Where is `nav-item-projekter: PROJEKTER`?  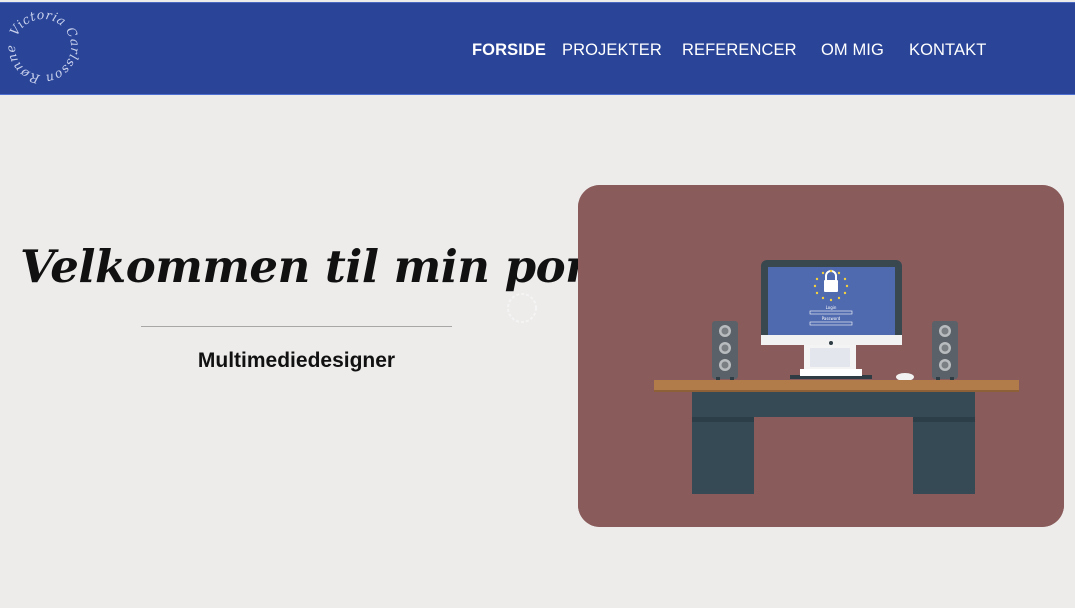 nav-item-projekter: PROJEKTER is located at coordinates (612, 50).